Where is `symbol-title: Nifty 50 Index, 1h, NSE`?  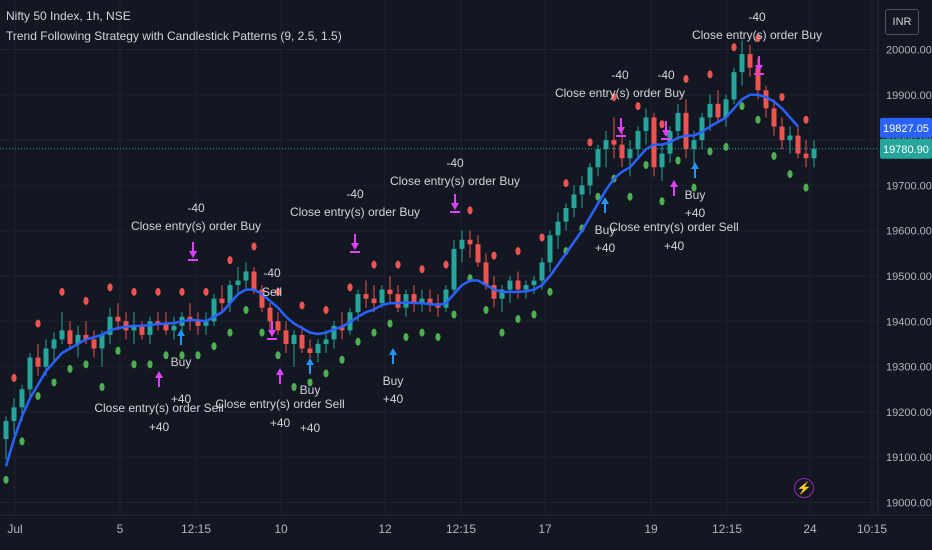
symbol-title: Nifty 50 Index, 1h, NSE is located at coordinates (174, 16).